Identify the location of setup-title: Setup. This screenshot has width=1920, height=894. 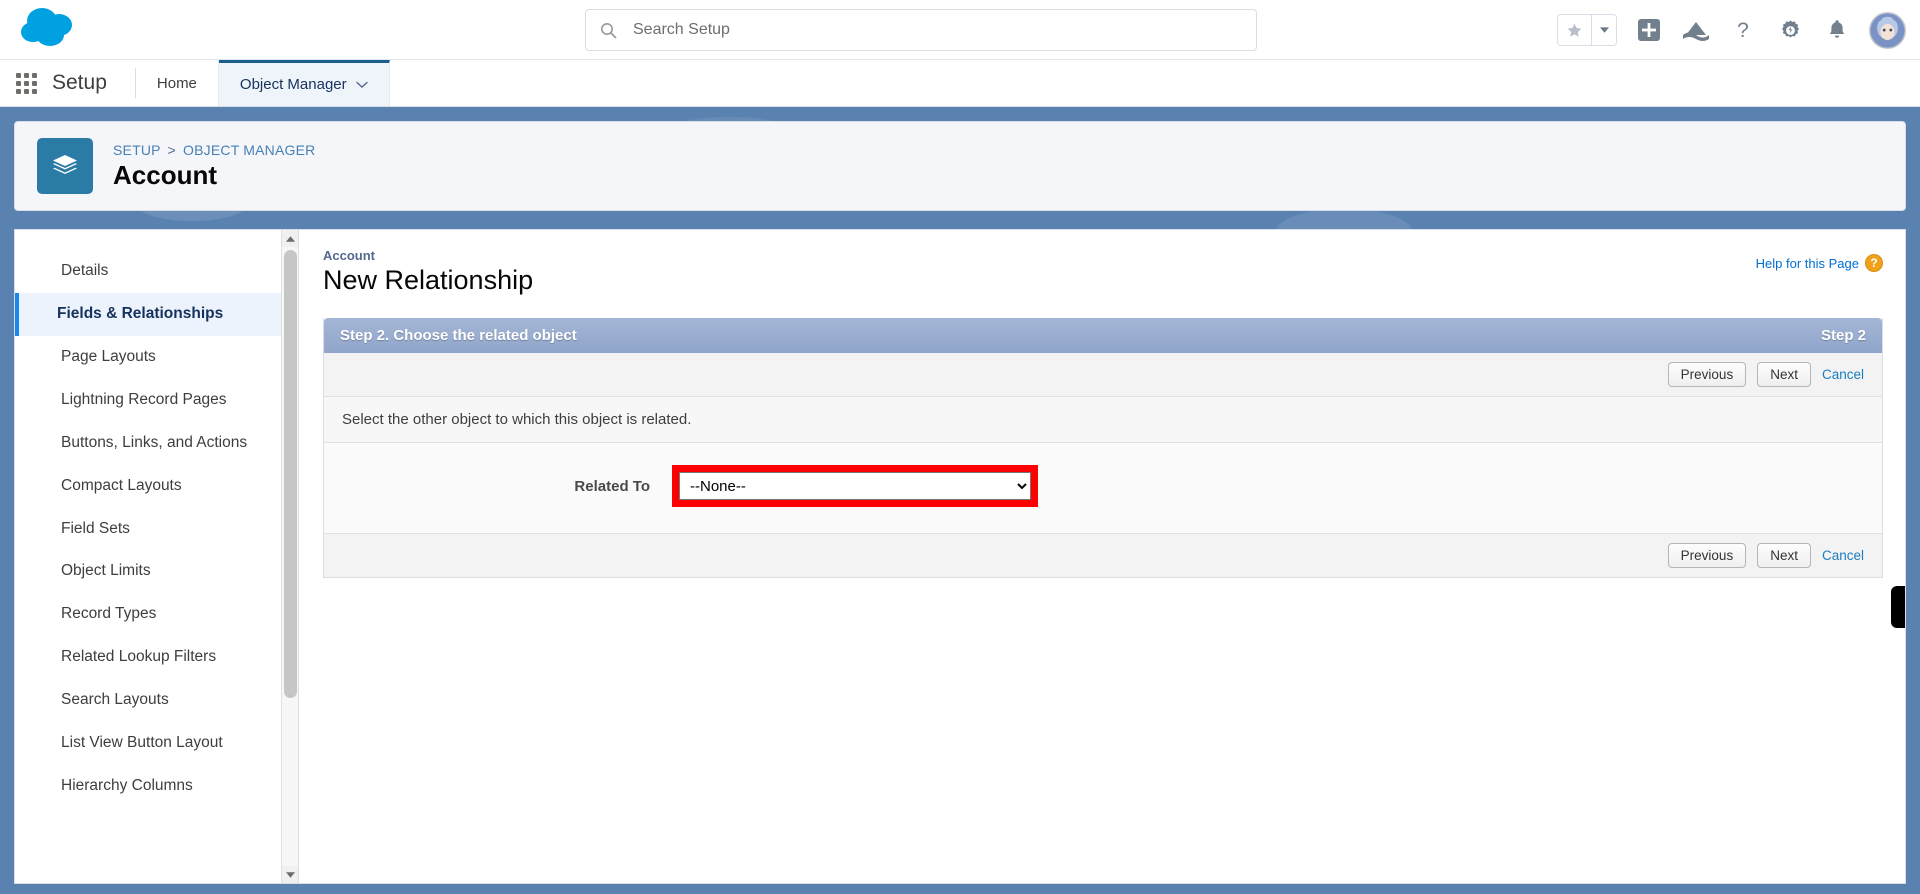
(79, 82).